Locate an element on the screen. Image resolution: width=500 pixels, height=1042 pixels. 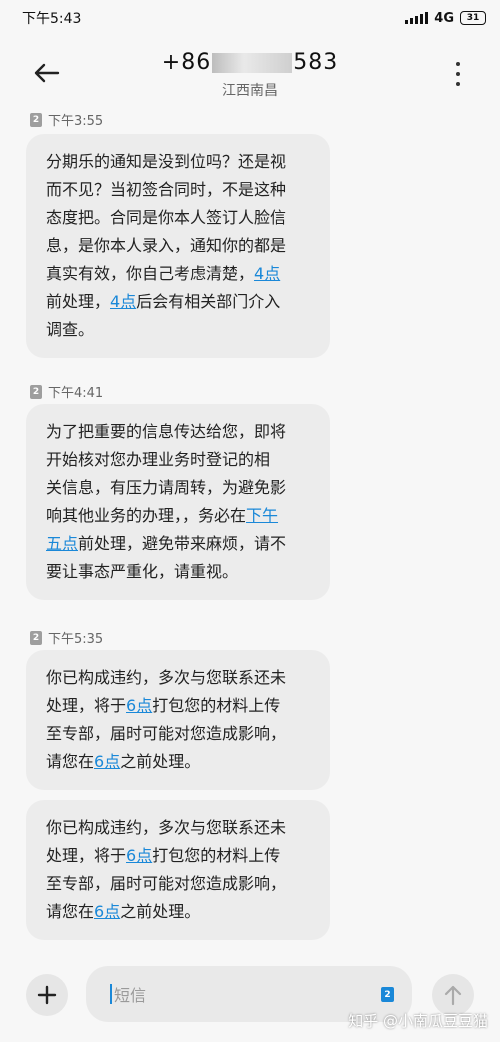
message-line: 前处理，4点后会有相关部门介入 is located at coordinates (178, 302).